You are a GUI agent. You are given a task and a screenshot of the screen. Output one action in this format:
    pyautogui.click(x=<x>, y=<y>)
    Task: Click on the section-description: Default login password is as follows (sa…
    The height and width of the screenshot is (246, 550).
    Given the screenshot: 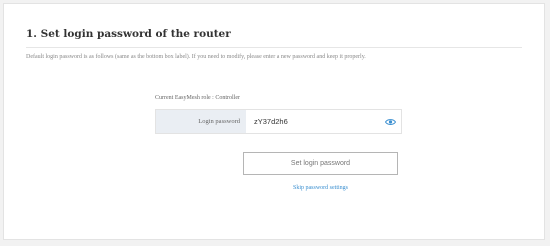 What is the action you would take?
    pyautogui.click(x=196, y=57)
    